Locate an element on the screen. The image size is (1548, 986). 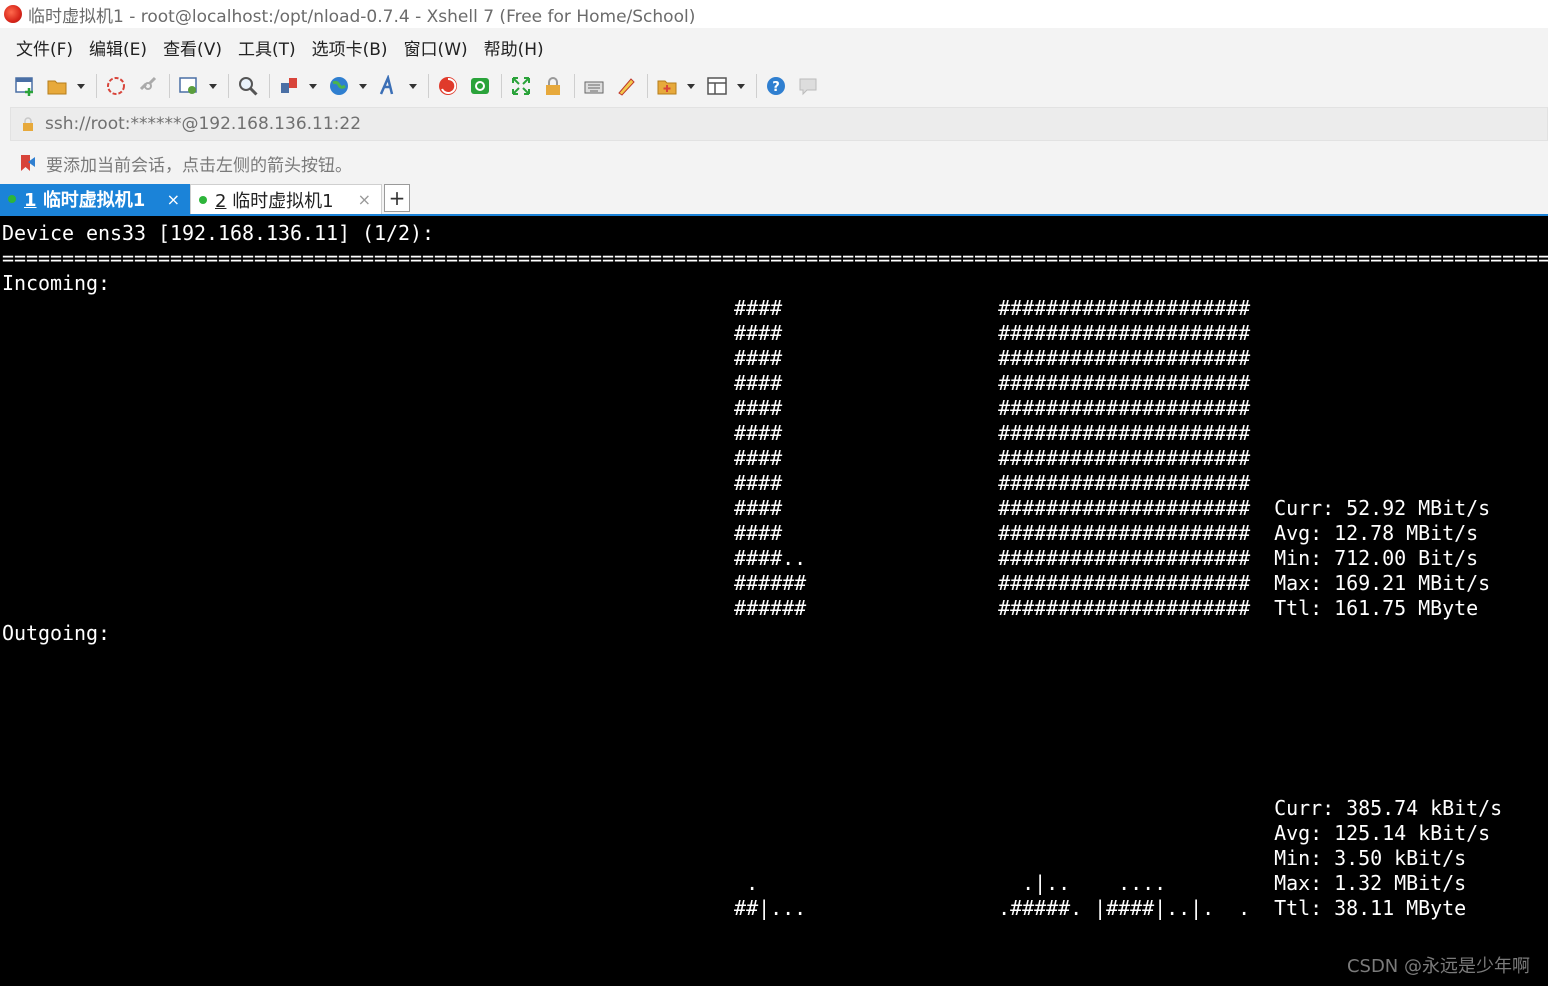
transfer-dropdown-icon is located at coordinates (313, 86).